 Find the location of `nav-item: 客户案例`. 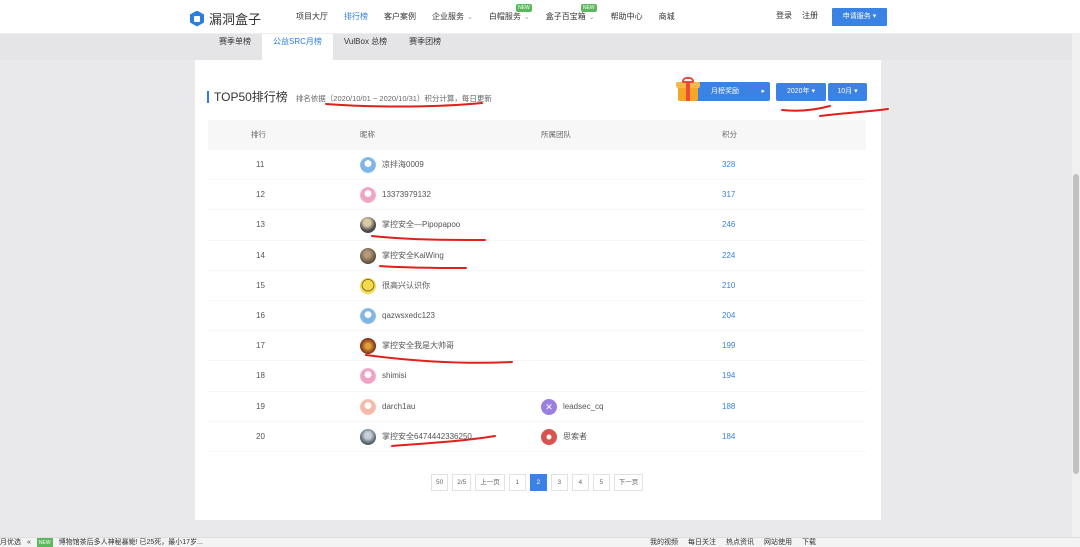

nav-item: 客户案例 is located at coordinates (400, 17).